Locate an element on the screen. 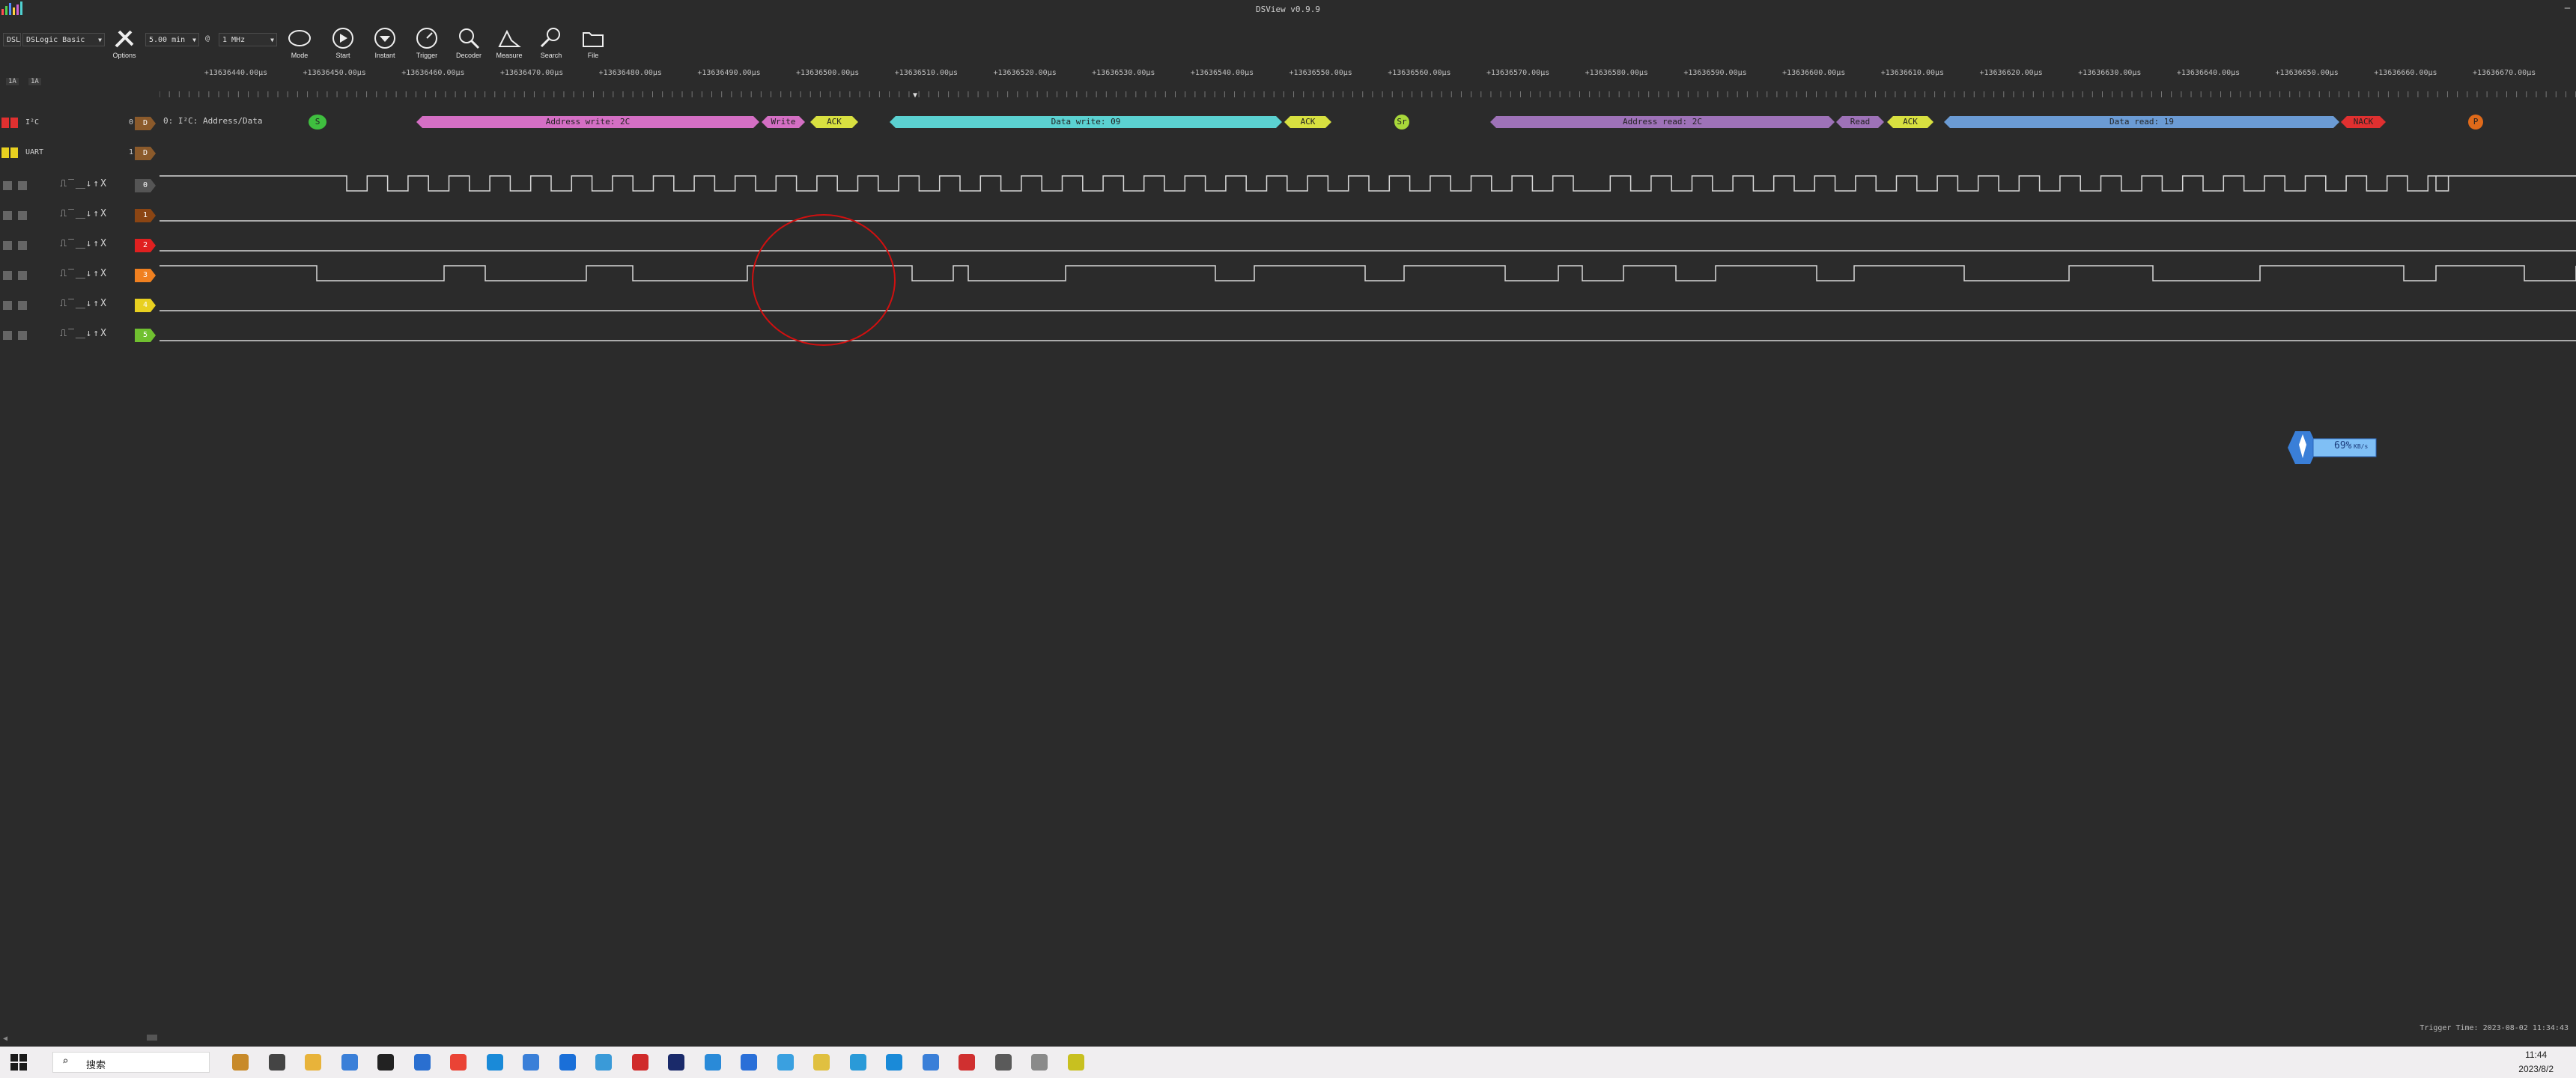 This screenshot has height=1078, width=2576. i2c-annotation: Address write: 2C is located at coordinates (587, 122).